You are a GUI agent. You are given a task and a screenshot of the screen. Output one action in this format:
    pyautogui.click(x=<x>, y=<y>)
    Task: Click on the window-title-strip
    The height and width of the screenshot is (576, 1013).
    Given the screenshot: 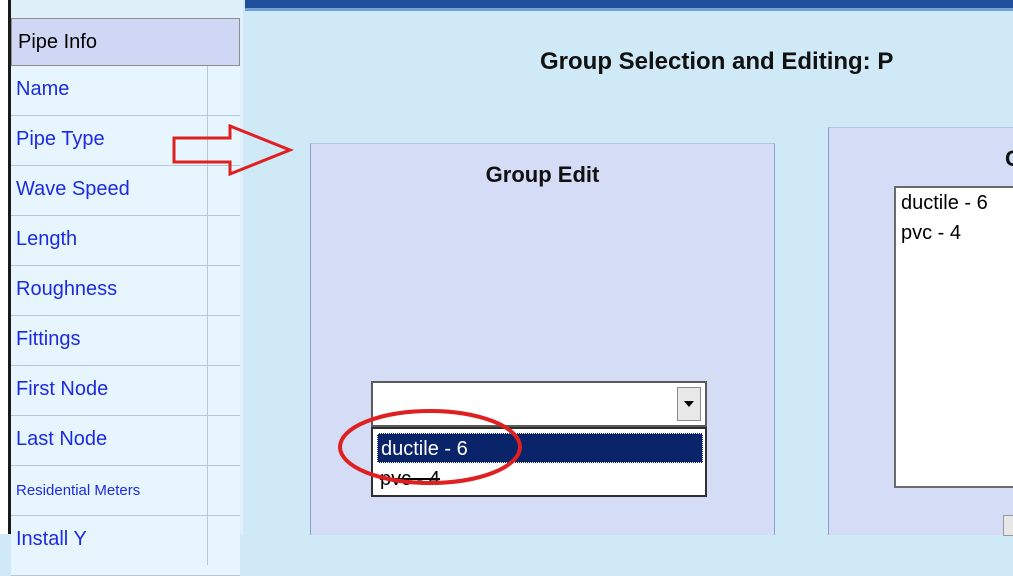 What is the action you would take?
    pyautogui.click(x=629, y=5)
    